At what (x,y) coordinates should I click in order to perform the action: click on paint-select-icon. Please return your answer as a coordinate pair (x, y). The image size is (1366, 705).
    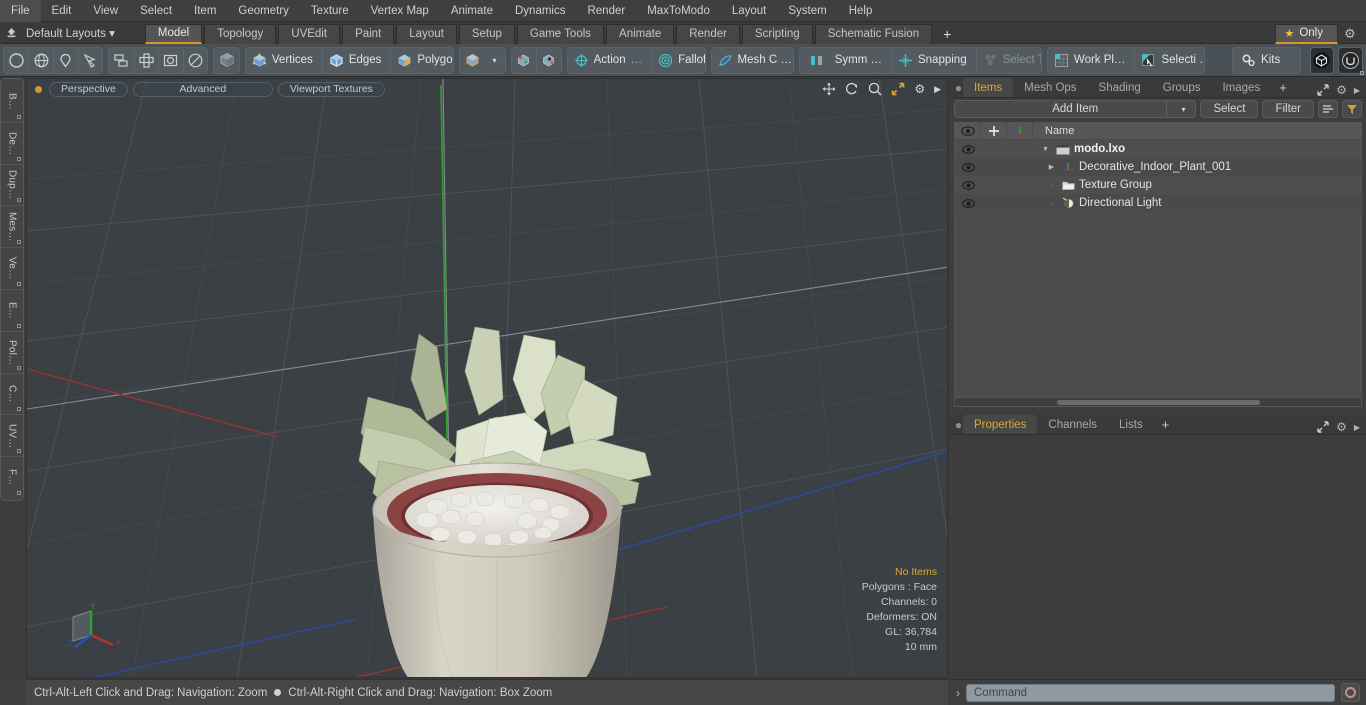
    Looking at the image, I should click on (90, 60).